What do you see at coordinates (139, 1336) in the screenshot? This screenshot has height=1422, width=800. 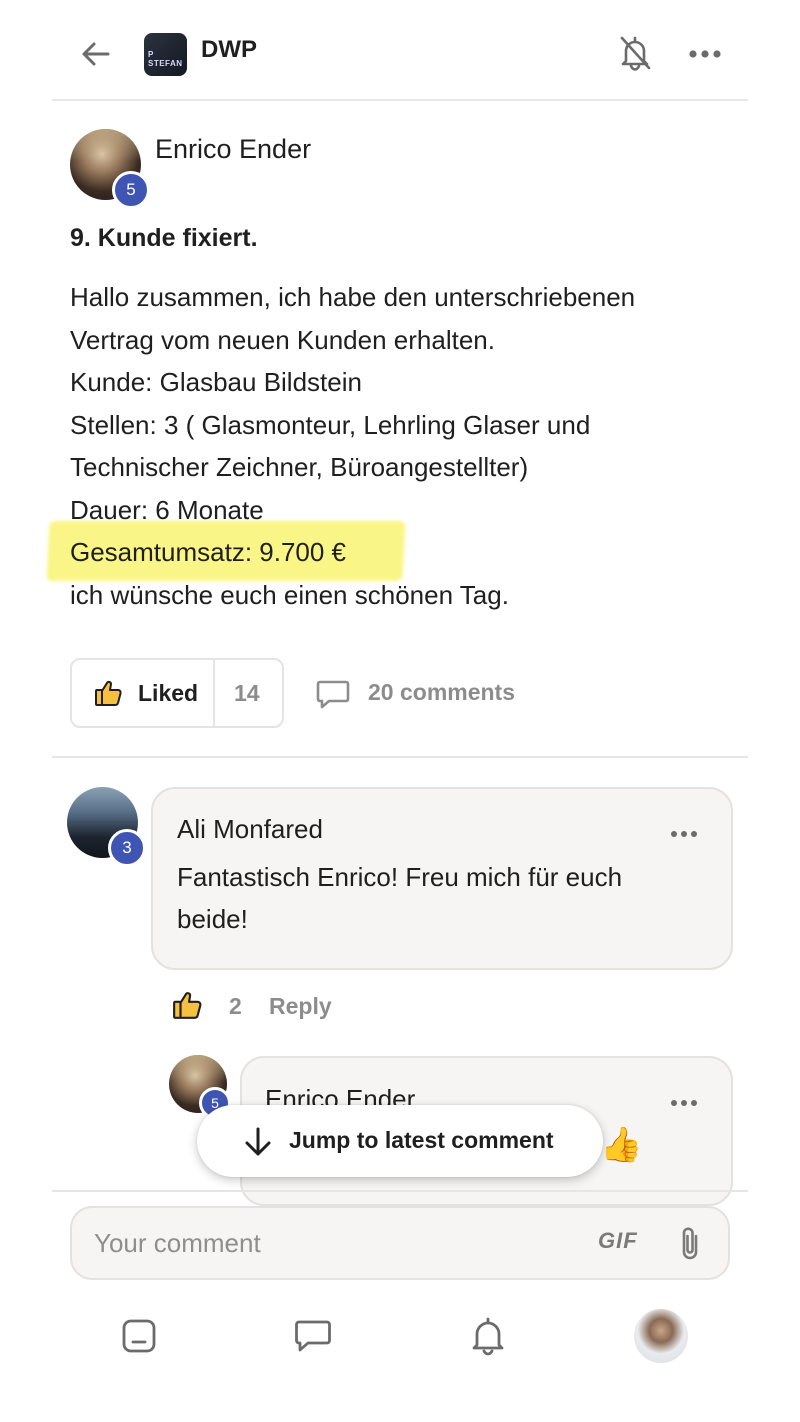 I see `home-icon` at bounding box center [139, 1336].